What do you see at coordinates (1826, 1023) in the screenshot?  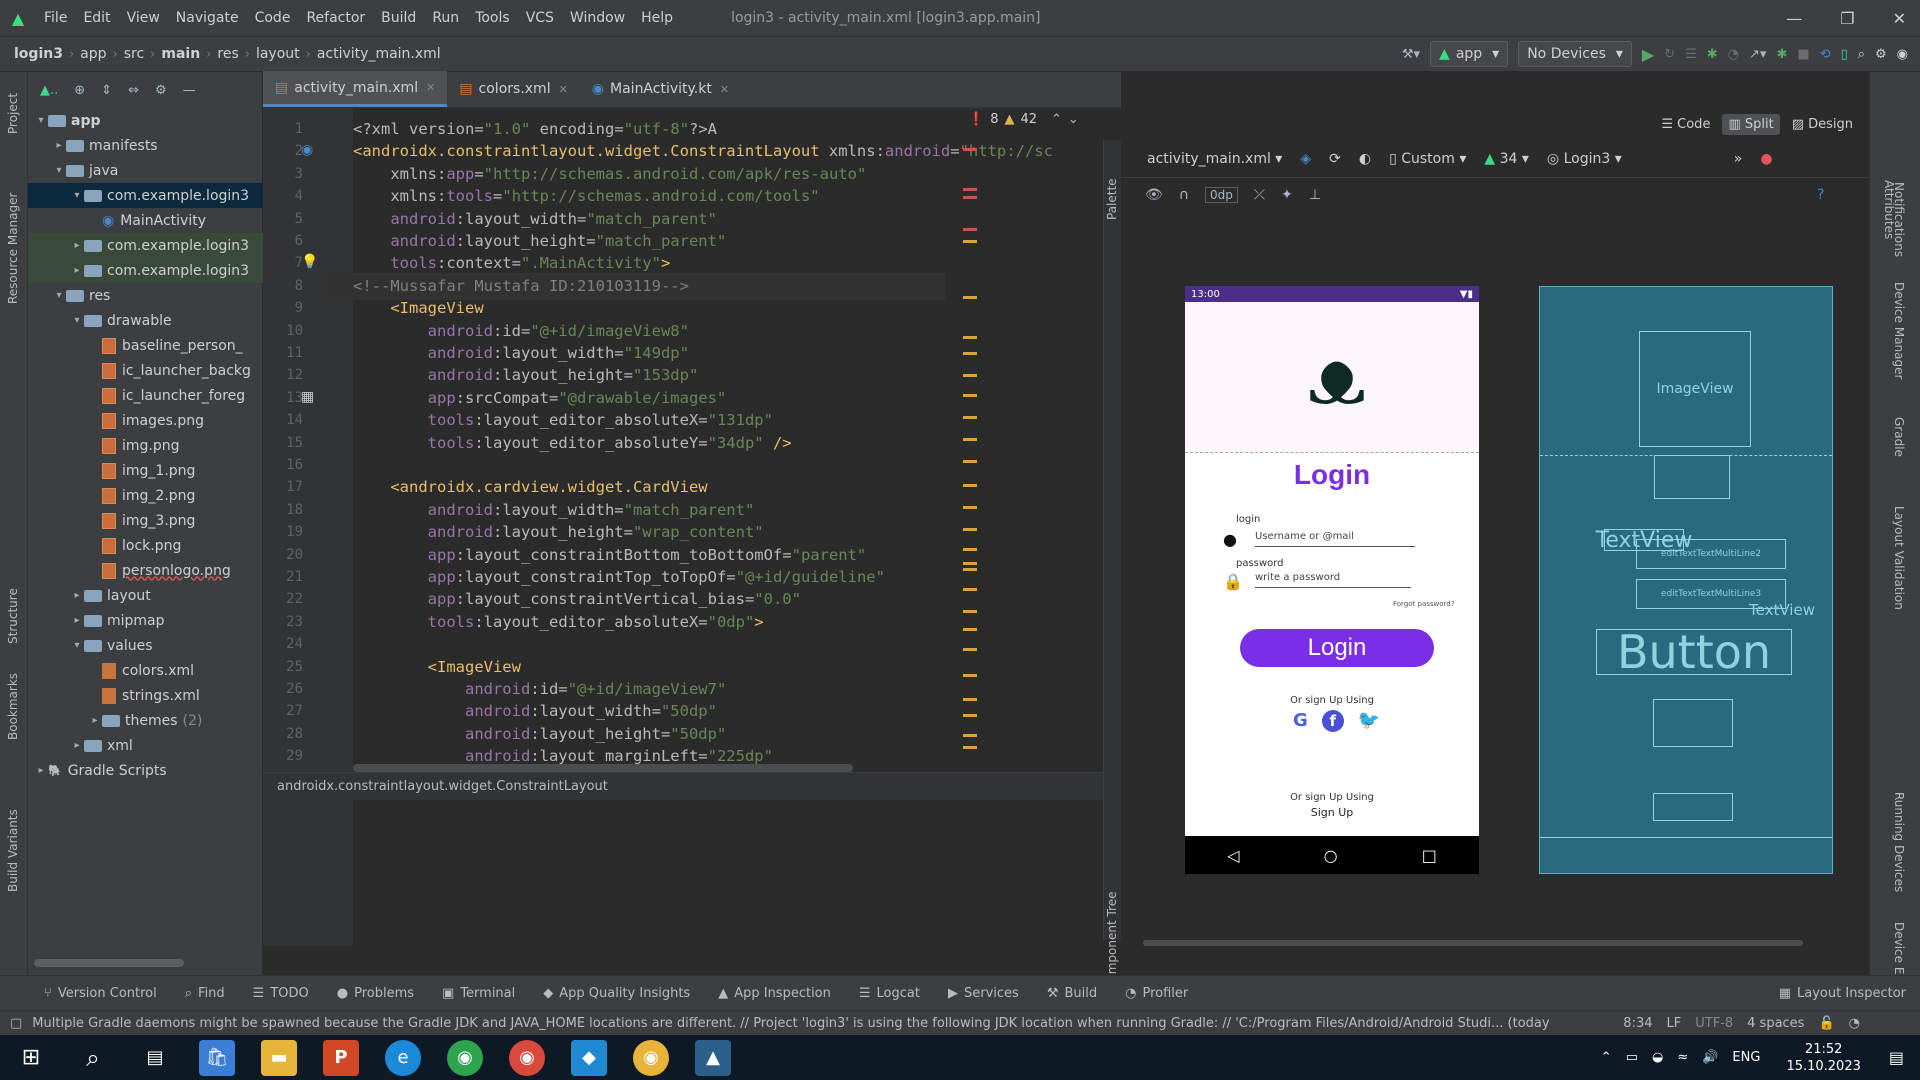 I see `lock-status-icon: 🔓` at bounding box center [1826, 1023].